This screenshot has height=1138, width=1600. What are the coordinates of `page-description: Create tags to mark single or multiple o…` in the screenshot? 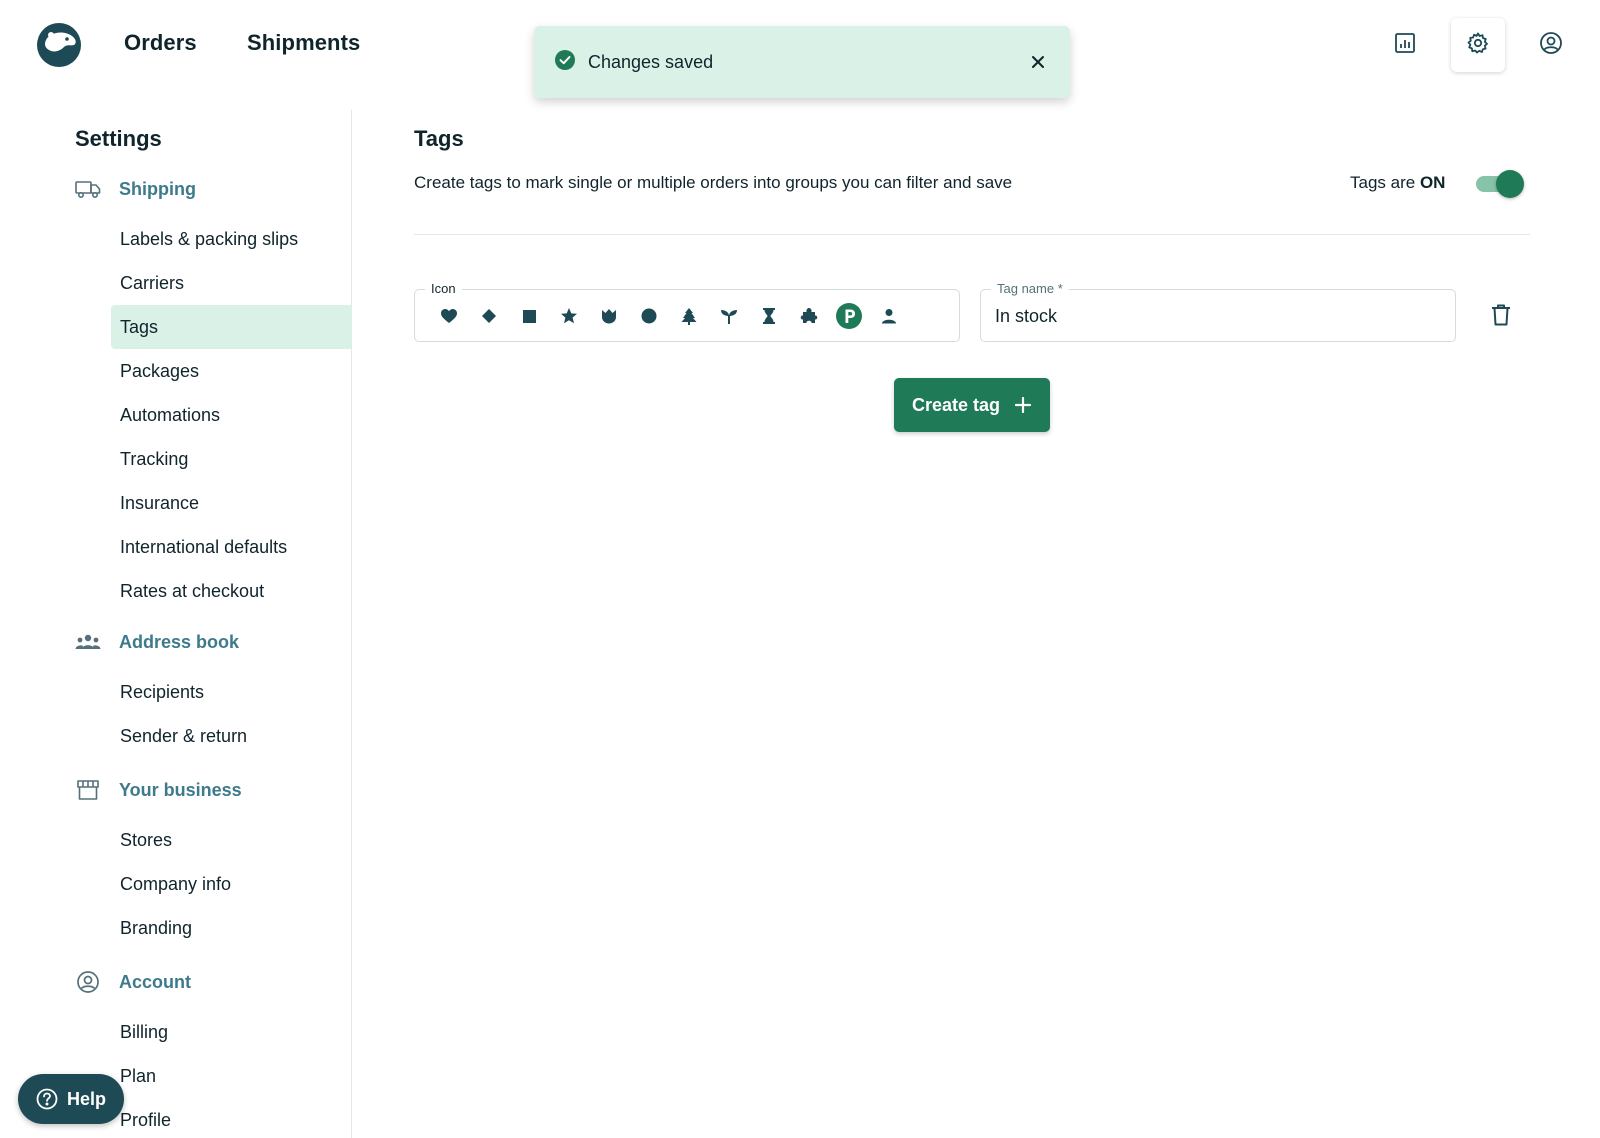 It's located at (713, 182).